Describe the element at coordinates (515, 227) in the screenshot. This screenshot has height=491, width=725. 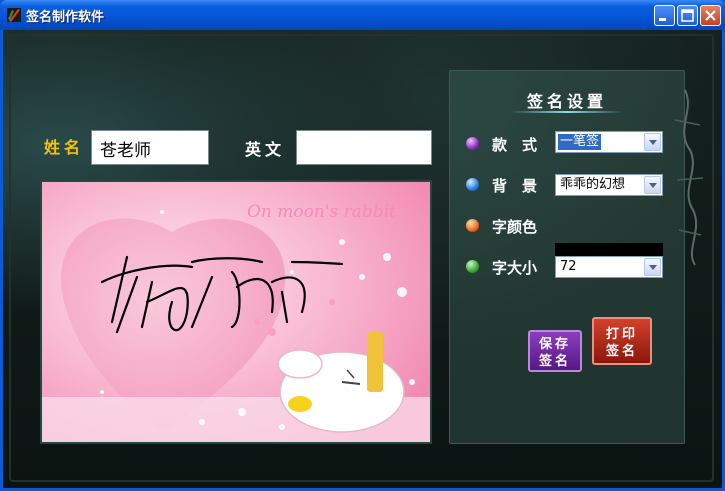
I see `color-label: 字颜色` at that location.